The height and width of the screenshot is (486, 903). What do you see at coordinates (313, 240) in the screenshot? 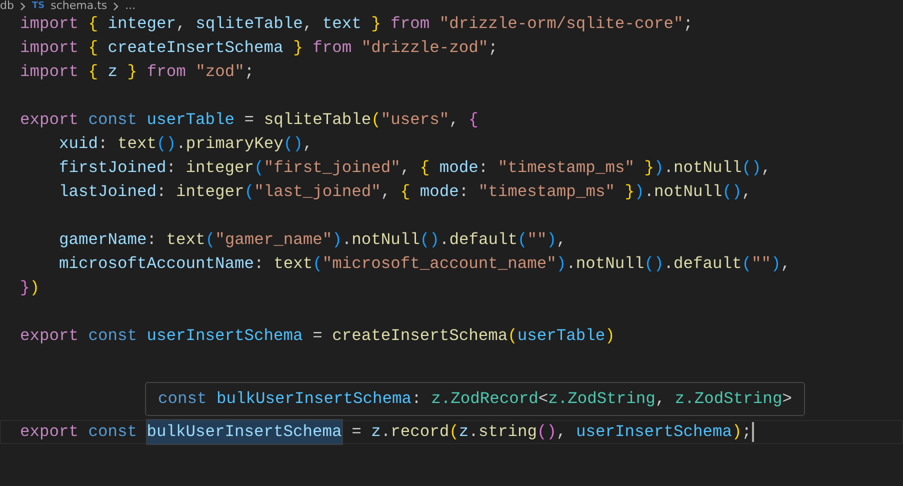
I see `code-line: gamerName: text("gamer_name").notNull().default(""),` at bounding box center [313, 240].